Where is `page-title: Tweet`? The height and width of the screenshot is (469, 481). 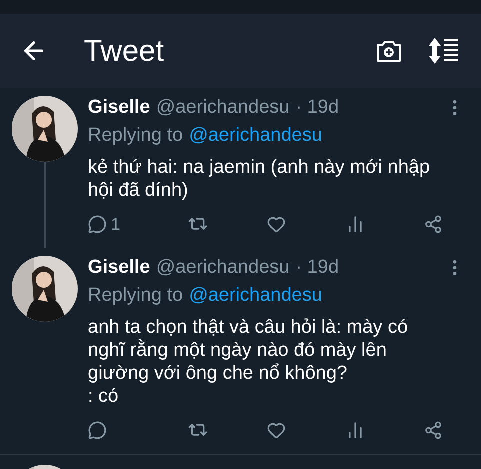 page-title: Tweet is located at coordinates (125, 52).